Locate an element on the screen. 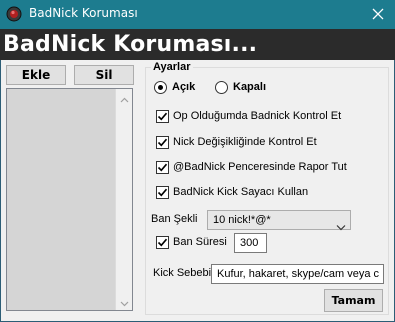 Image resolution: width=395 pixels, height=322 pixels. list-scrollbar is located at coordinates (123, 199).